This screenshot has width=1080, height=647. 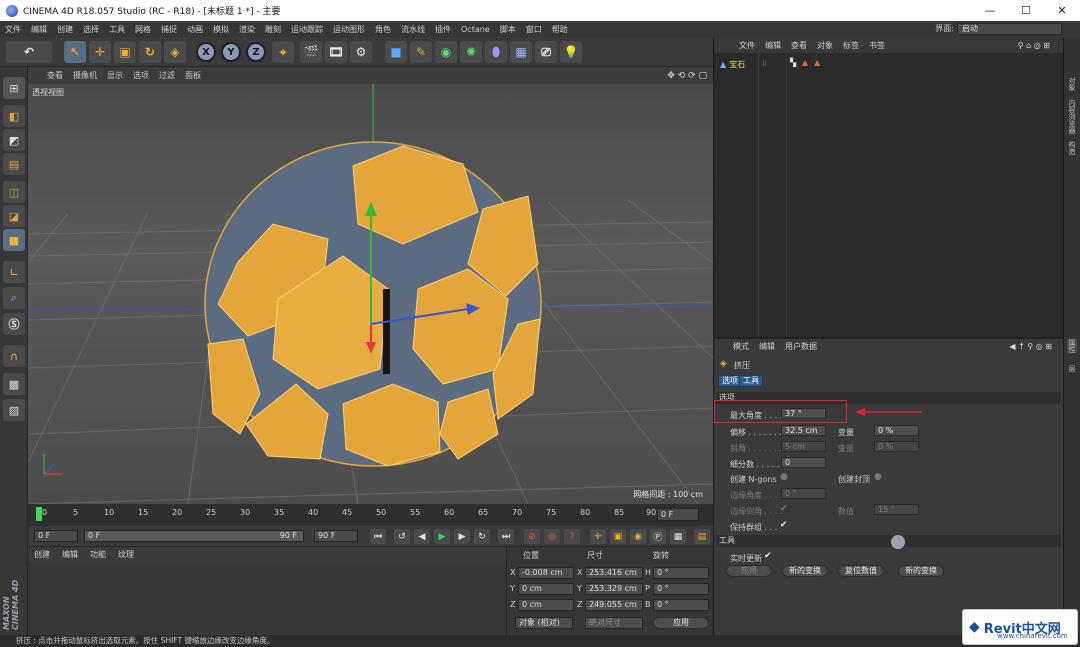 What do you see at coordinates (169, 29) in the screenshot?
I see `menu-snap: 捕捉` at bounding box center [169, 29].